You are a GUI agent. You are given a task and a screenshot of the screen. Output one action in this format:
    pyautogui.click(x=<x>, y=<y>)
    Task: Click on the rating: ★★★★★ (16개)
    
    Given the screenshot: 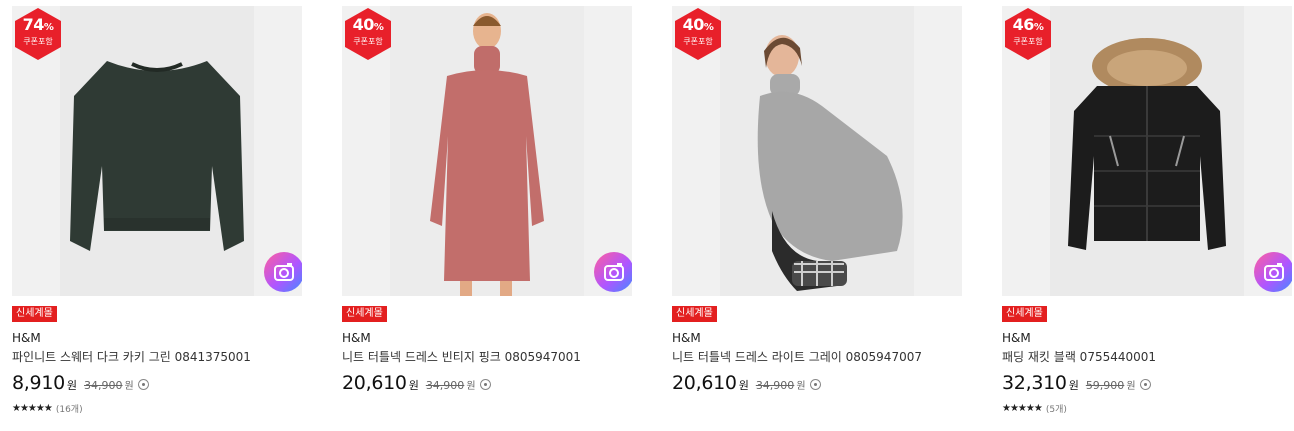 What is the action you would take?
    pyautogui.click(x=47, y=408)
    